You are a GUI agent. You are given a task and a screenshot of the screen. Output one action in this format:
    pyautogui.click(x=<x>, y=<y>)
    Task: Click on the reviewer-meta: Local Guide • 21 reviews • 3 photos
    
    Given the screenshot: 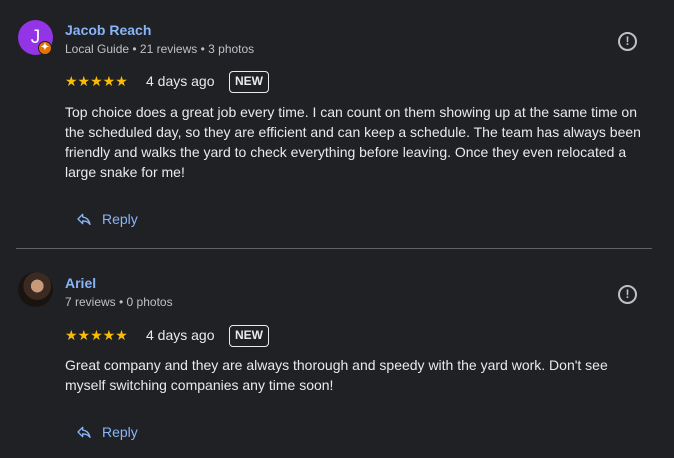 What is the action you would take?
    pyautogui.click(x=159, y=49)
    